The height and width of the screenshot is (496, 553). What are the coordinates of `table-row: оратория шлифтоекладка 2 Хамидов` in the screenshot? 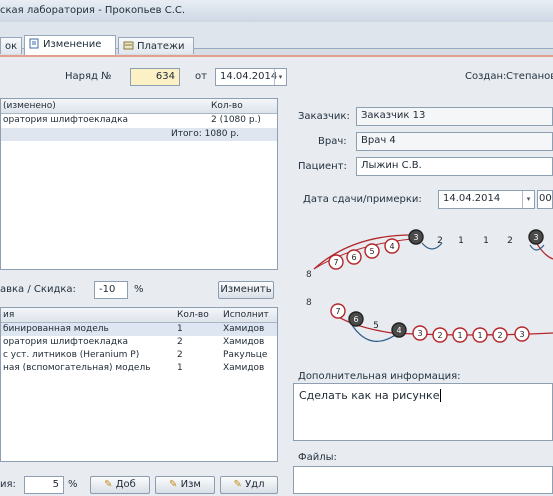 It's located at (139, 342).